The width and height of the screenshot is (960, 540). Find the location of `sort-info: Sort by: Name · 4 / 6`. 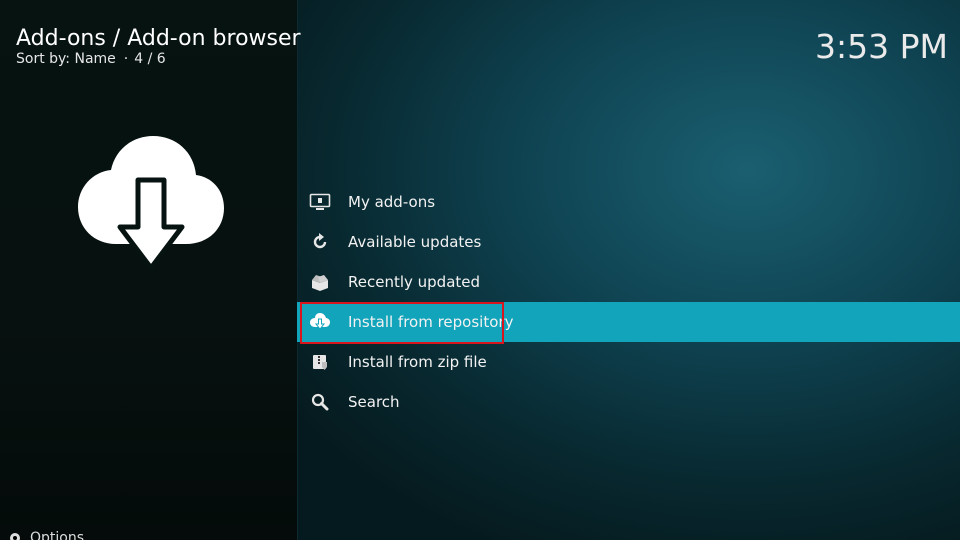

sort-info: Sort by: Name · 4 / 6 is located at coordinates (158, 59).